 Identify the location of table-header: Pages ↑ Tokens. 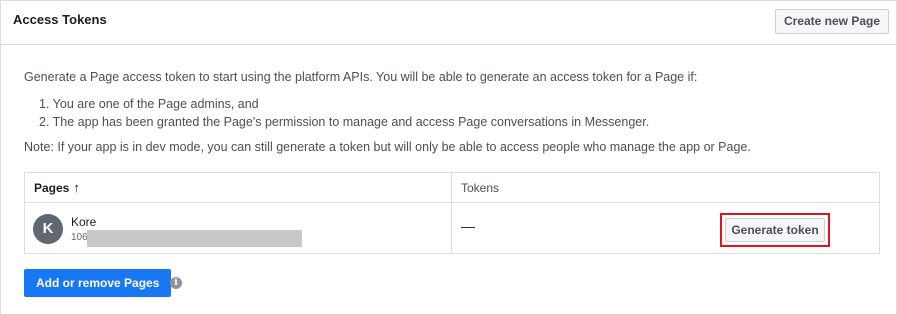
(452, 188).